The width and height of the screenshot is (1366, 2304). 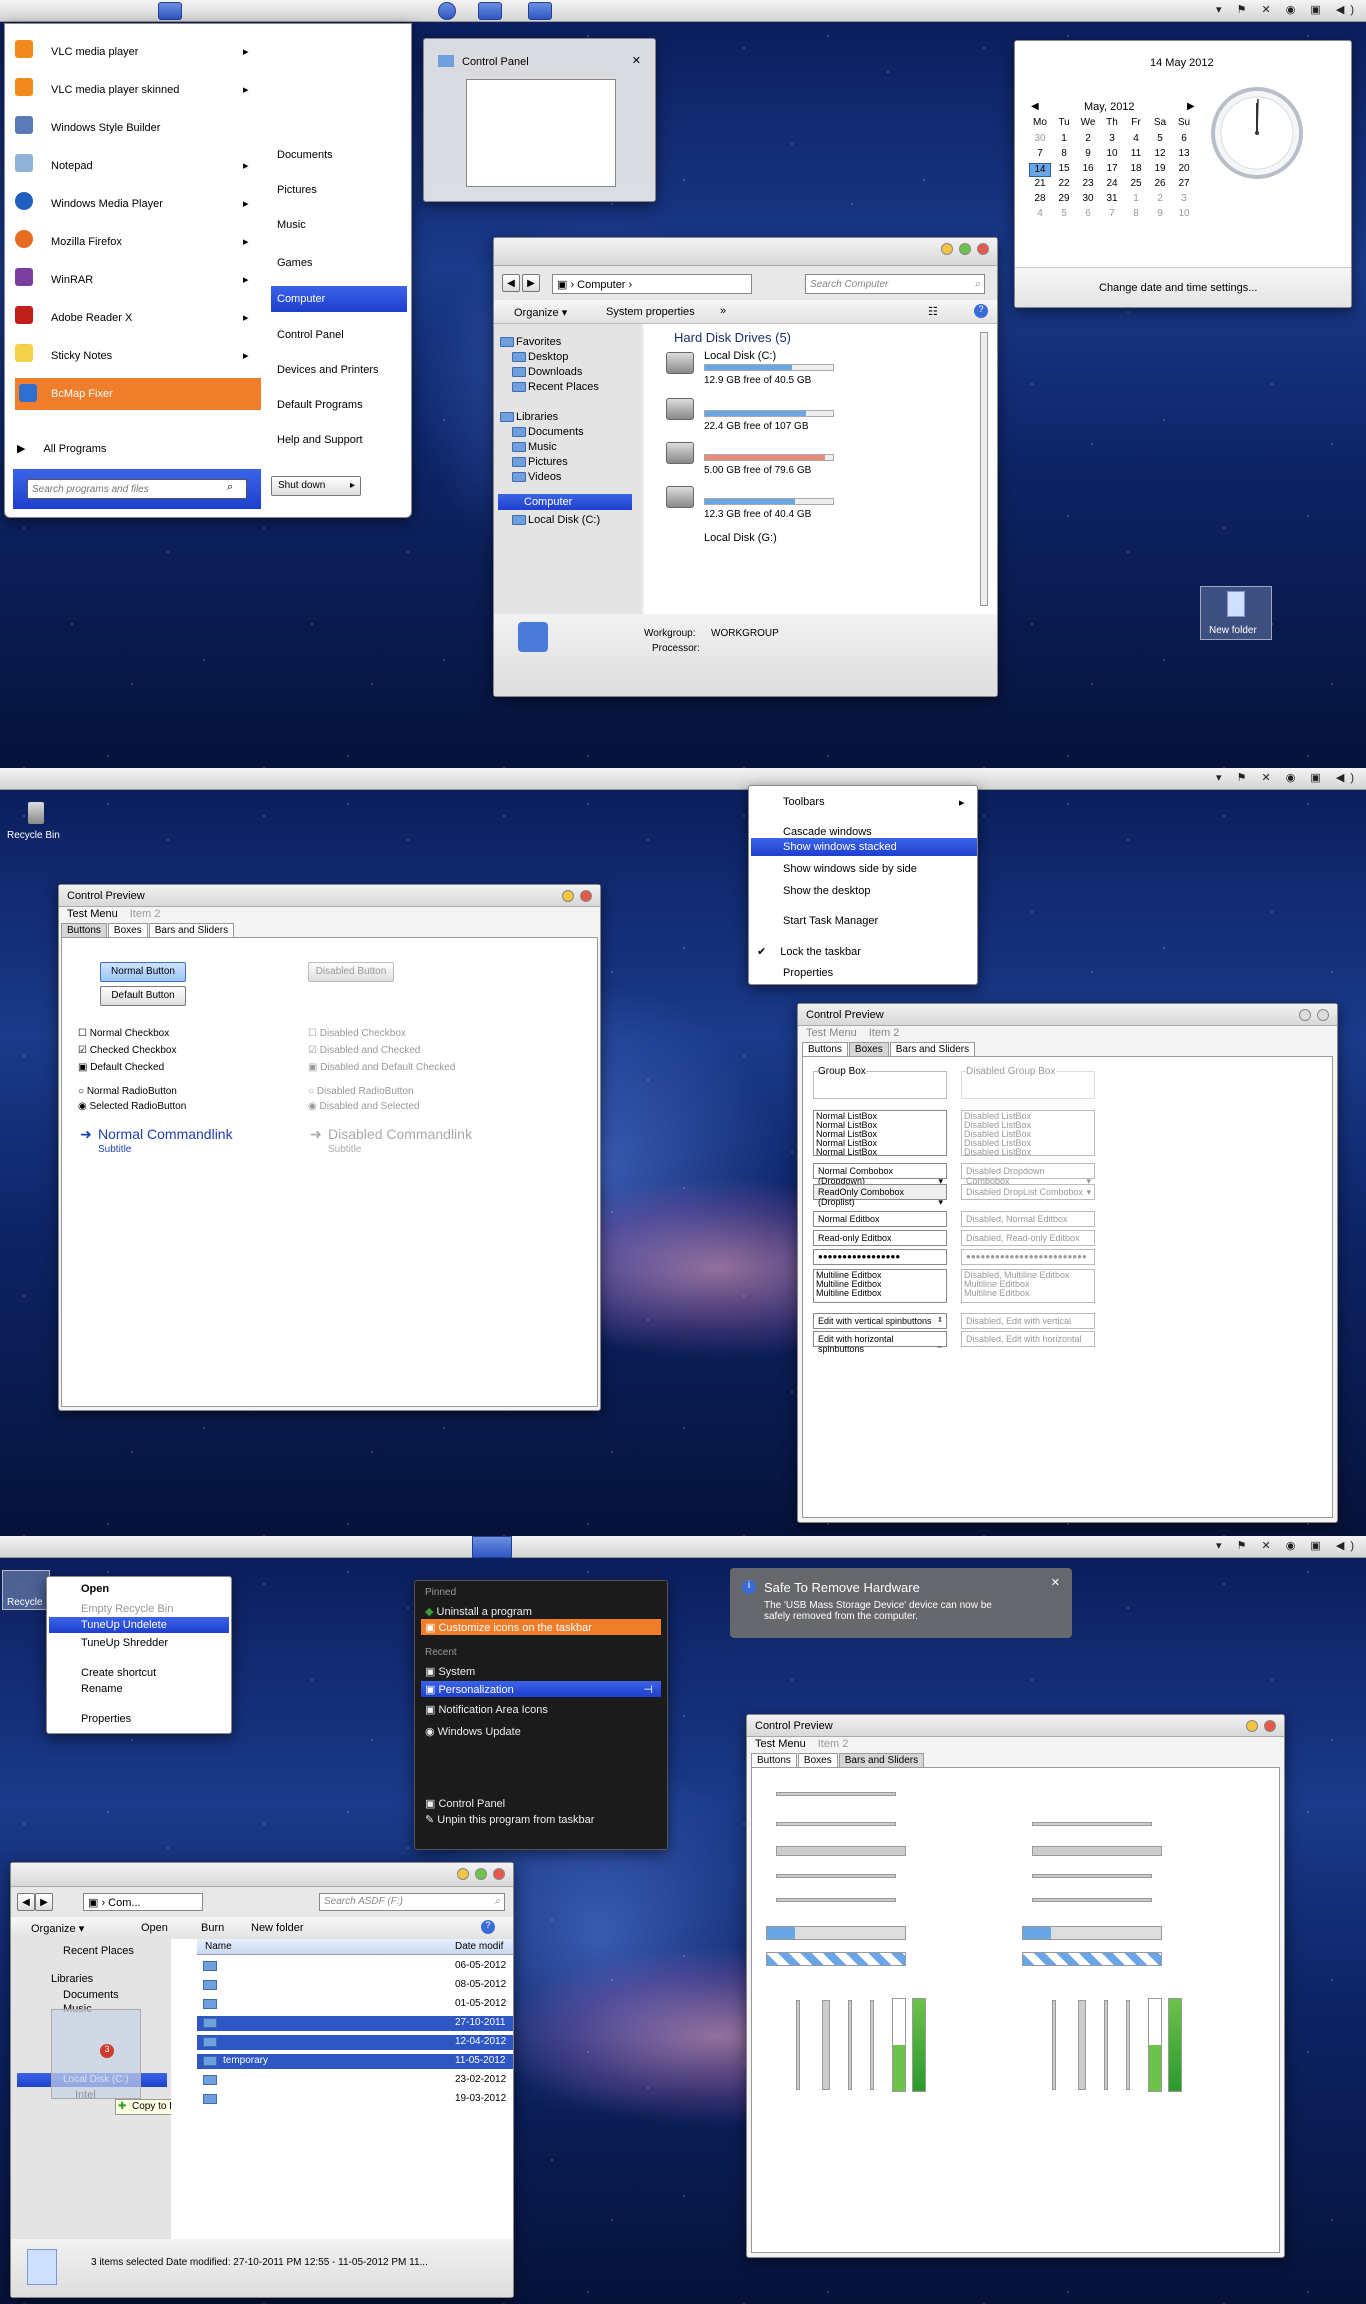 What do you see at coordinates (294, 263) in the screenshot?
I see `start-right-item: Games` at bounding box center [294, 263].